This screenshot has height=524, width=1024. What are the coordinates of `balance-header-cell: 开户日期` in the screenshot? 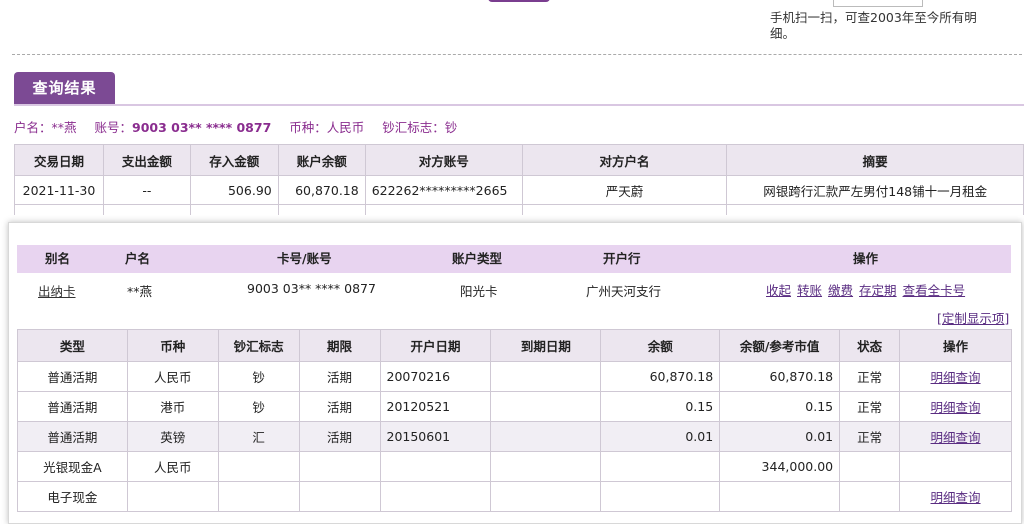 It's located at (435, 345).